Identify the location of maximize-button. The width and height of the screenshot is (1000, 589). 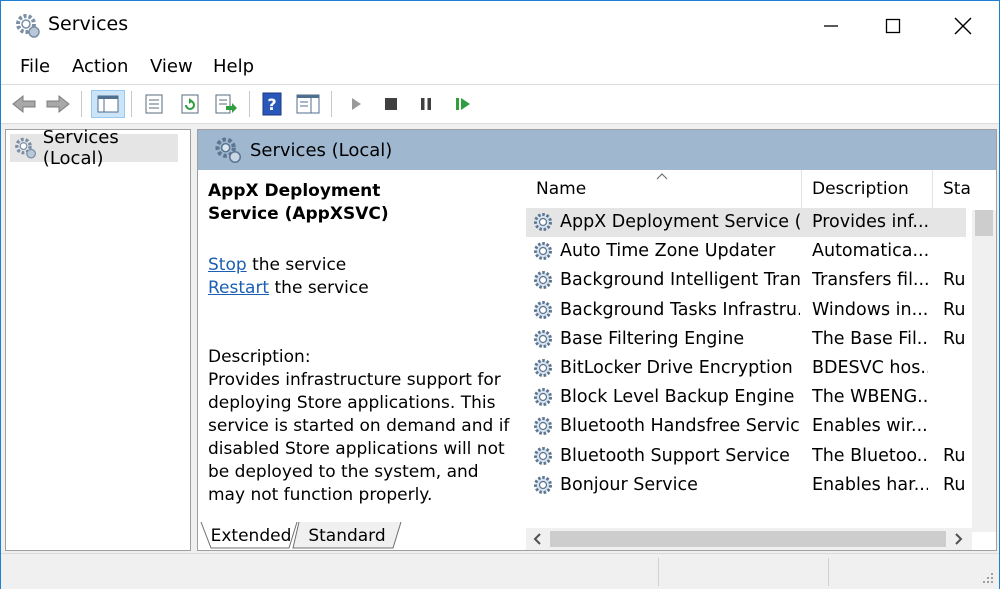
(893, 26).